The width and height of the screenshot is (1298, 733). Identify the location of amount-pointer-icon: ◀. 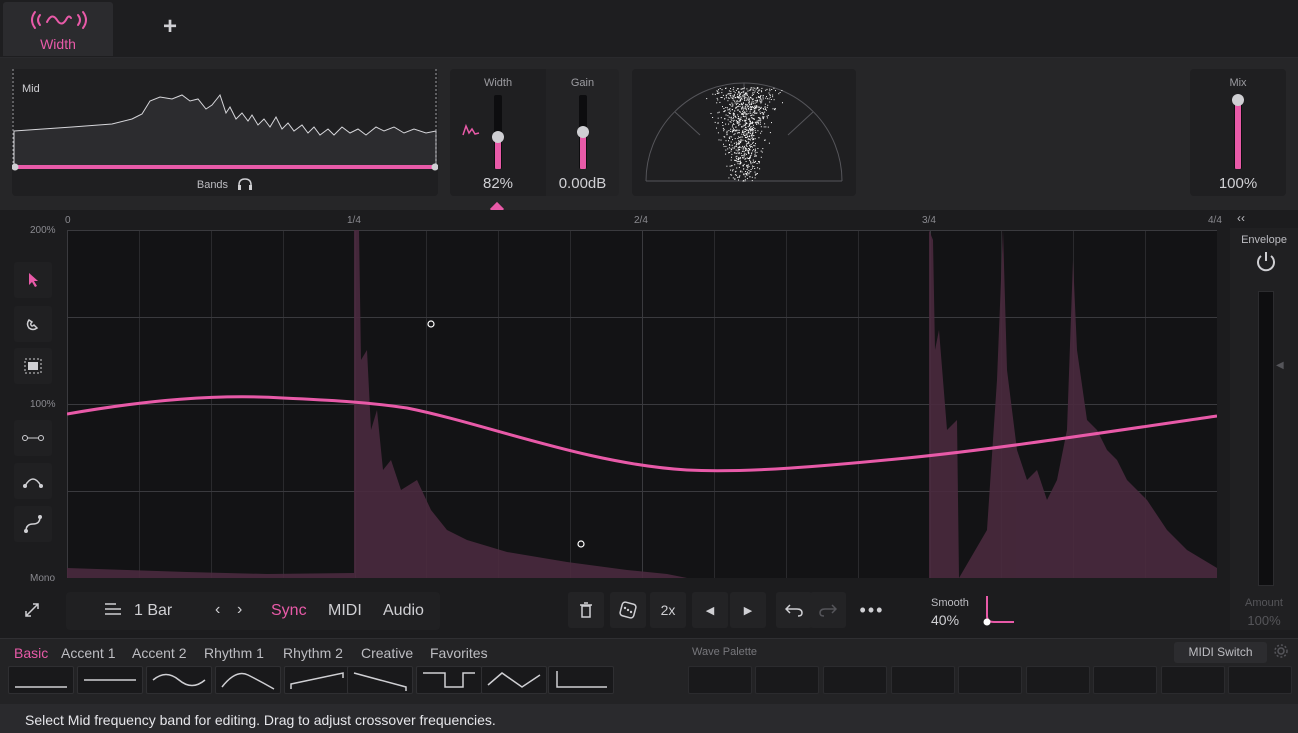
(1280, 365).